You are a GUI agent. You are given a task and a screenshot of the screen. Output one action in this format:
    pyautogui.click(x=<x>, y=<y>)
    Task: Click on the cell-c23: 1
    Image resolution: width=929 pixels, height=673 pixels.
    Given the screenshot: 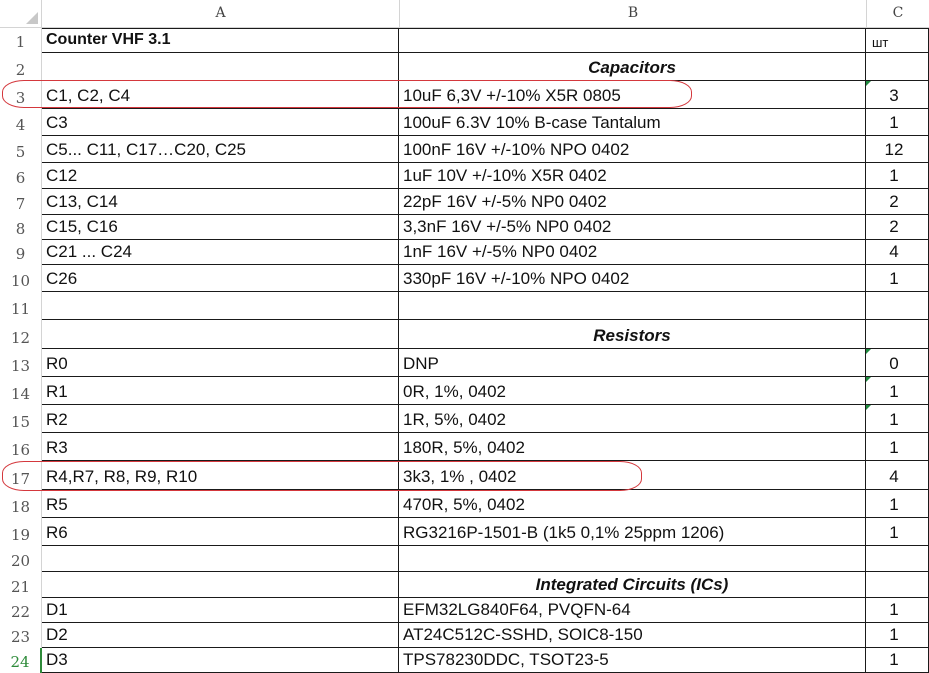 What is the action you would take?
    pyautogui.click(x=897, y=635)
    